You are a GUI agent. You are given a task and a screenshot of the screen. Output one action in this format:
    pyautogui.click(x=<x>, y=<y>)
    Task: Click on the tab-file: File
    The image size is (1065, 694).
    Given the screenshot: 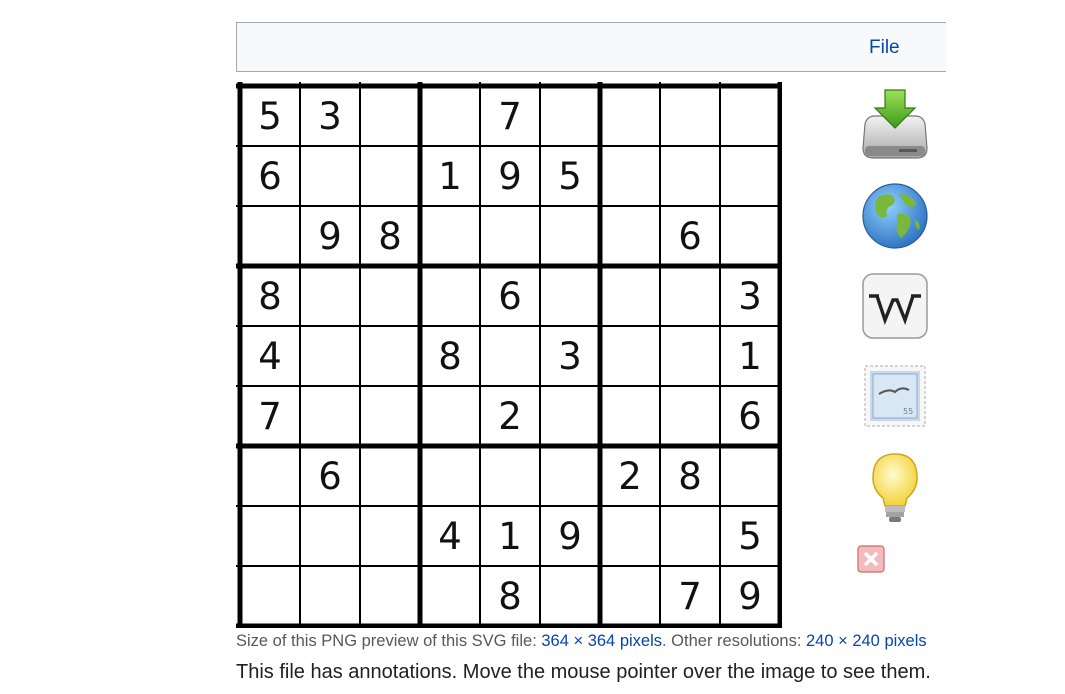 What is the action you would take?
    pyautogui.click(x=884, y=48)
    